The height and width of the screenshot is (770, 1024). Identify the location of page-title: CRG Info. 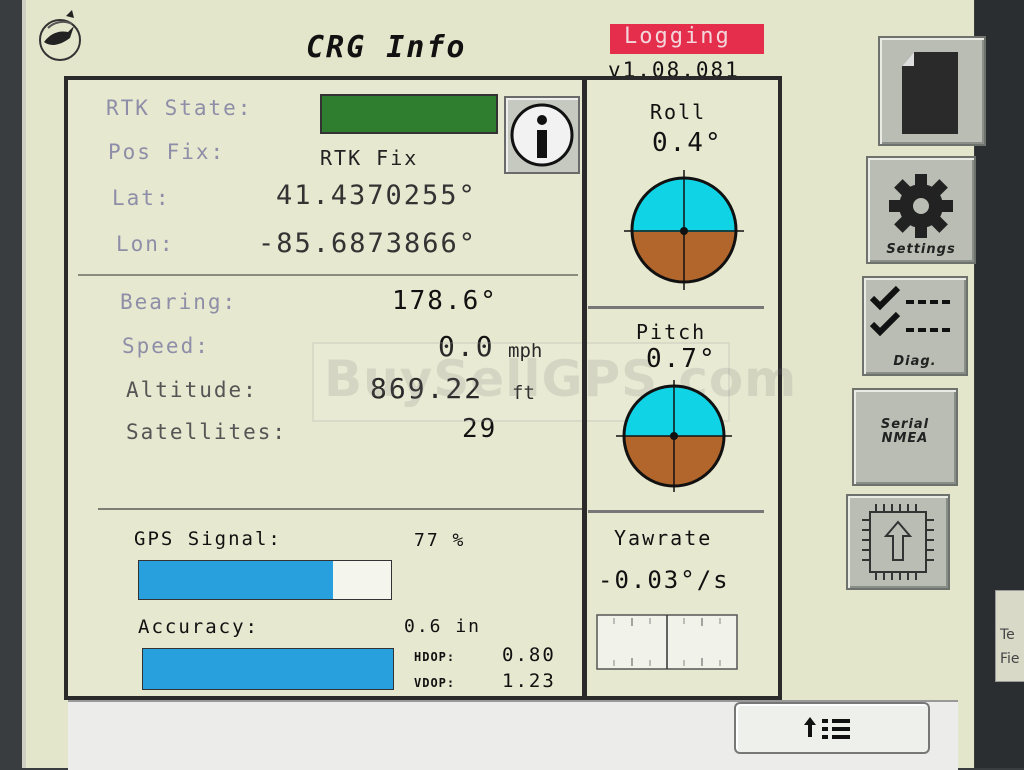
(386, 47).